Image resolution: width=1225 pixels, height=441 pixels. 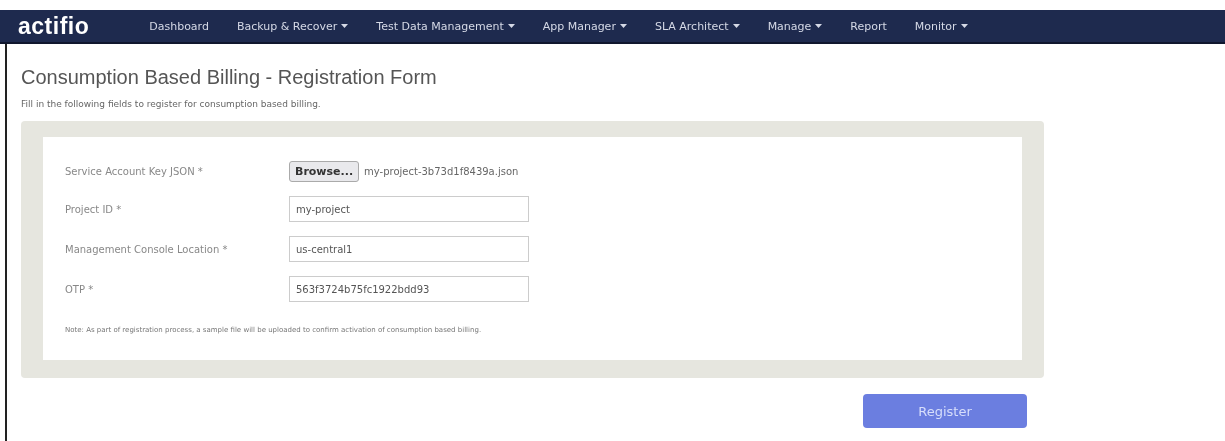 What do you see at coordinates (94, 209) in the screenshot?
I see `field-label: Project ID *` at bounding box center [94, 209].